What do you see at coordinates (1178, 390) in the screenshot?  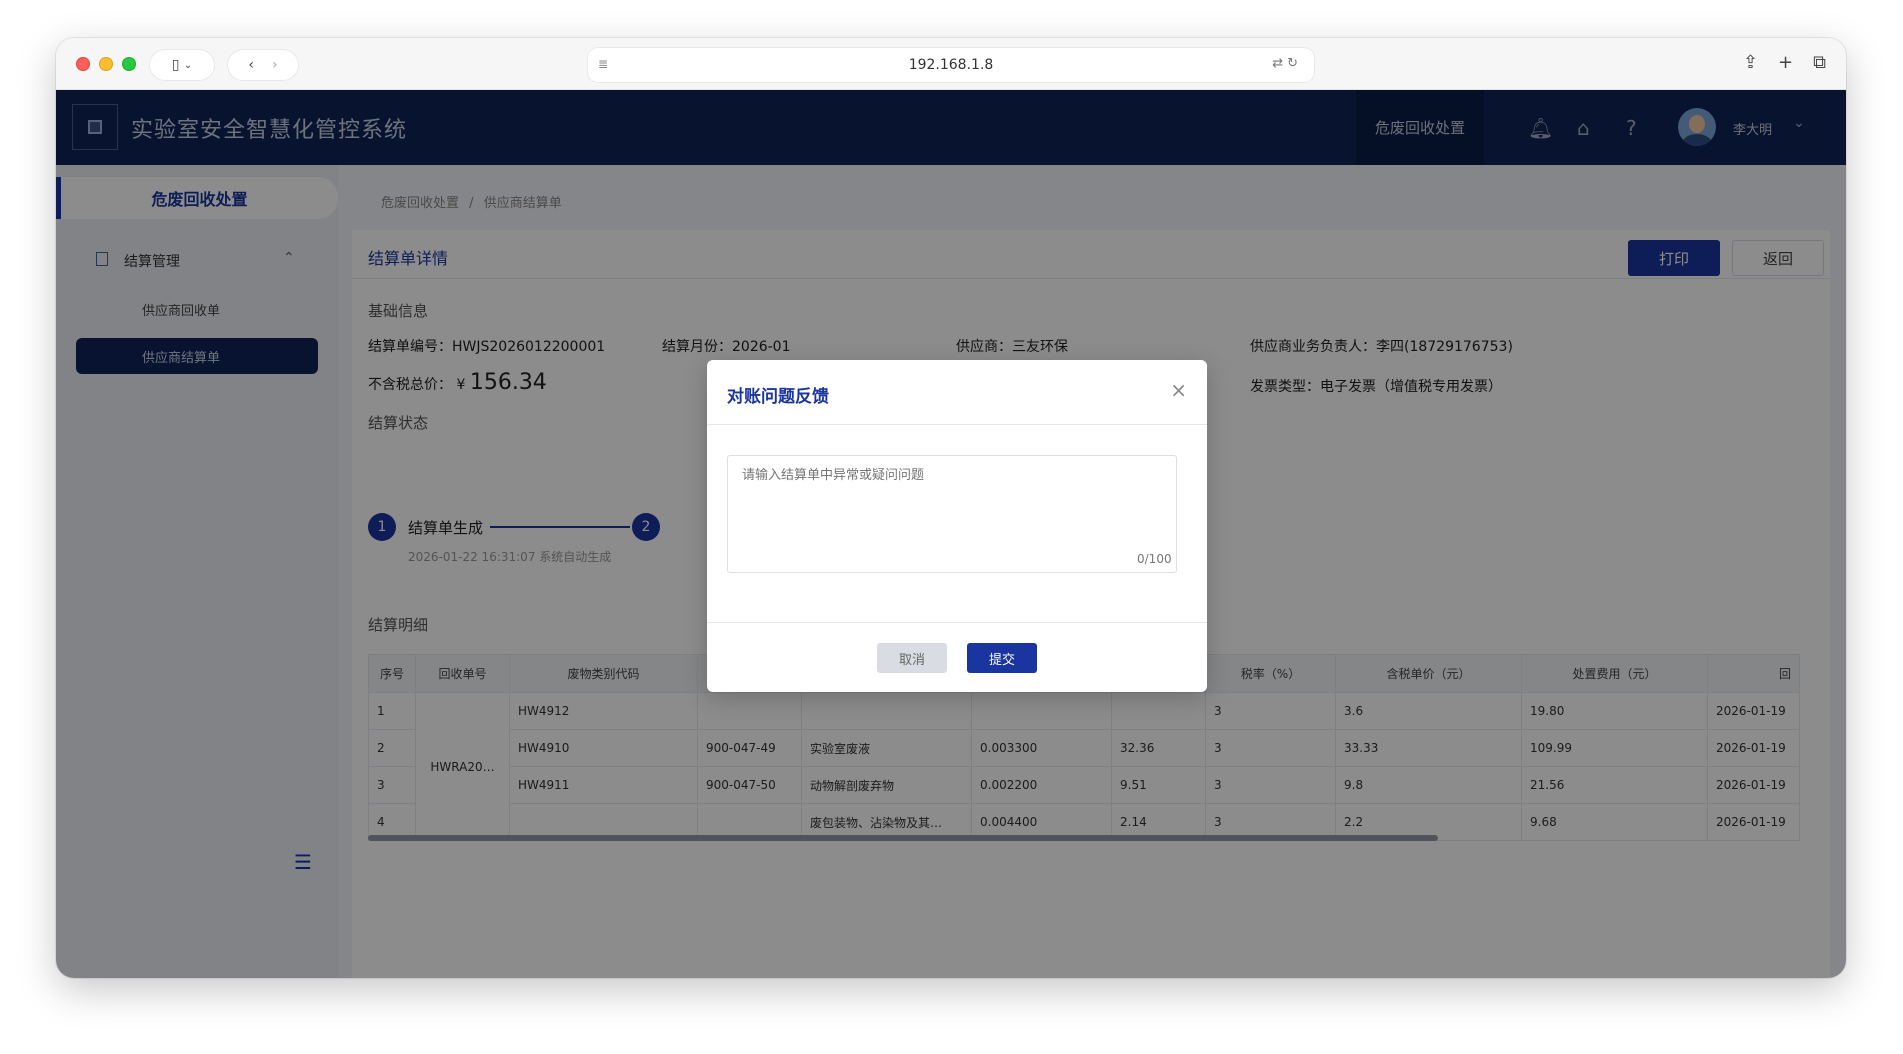 I see `close-icon: ×` at bounding box center [1178, 390].